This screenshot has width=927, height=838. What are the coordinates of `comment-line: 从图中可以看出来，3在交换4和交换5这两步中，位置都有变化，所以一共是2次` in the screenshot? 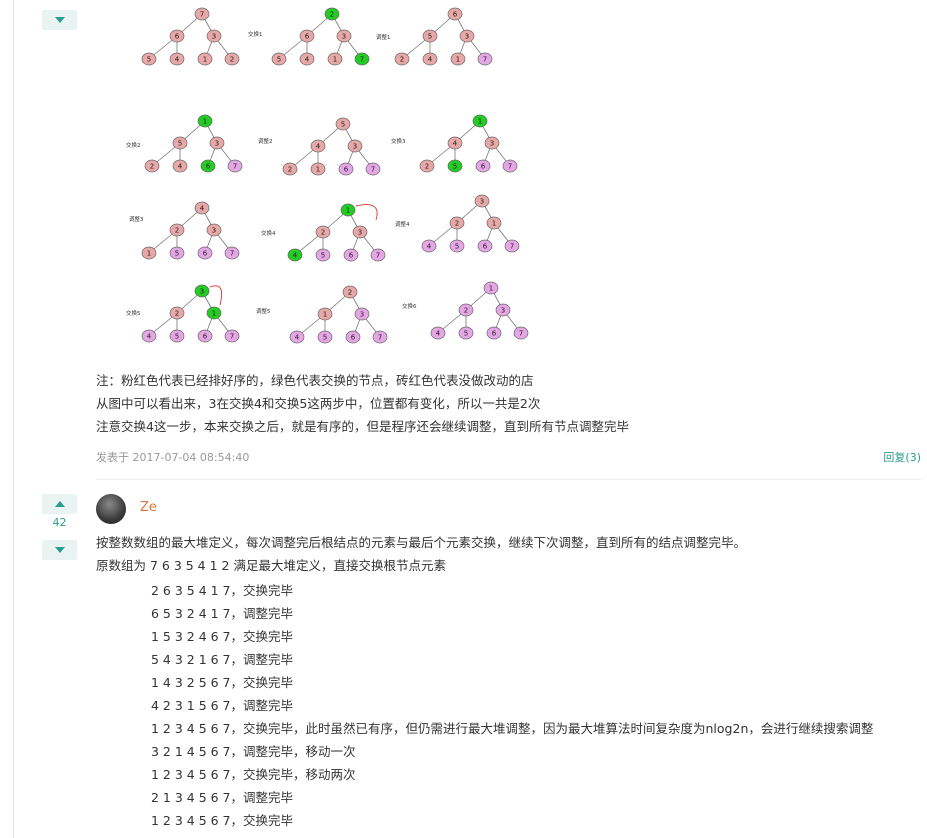 It's located at (318, 403).